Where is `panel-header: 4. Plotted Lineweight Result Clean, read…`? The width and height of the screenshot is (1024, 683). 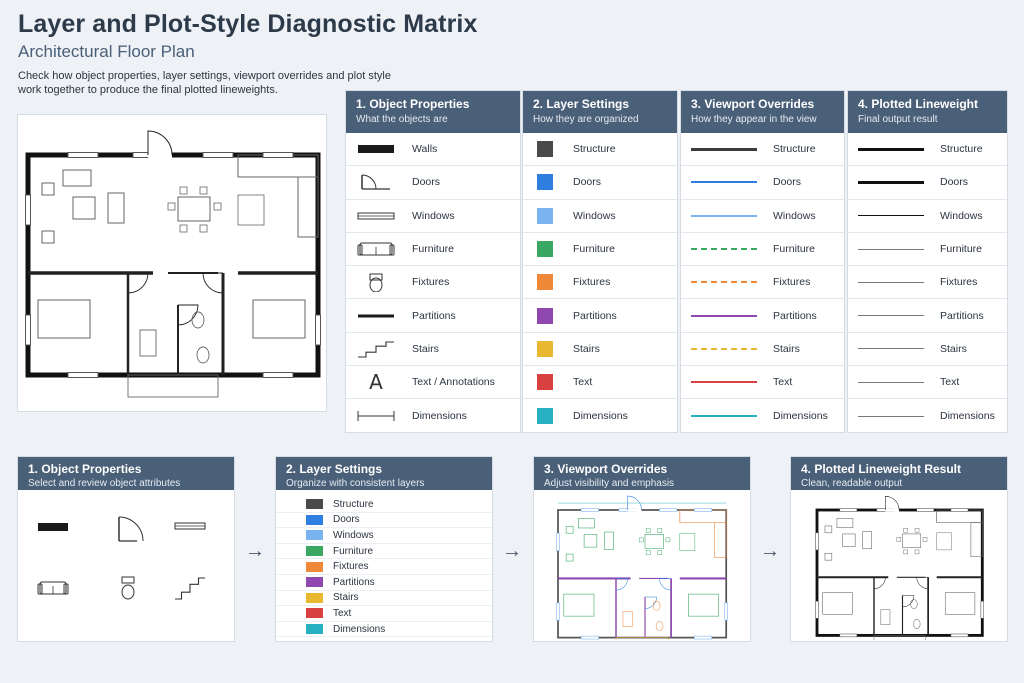
panel-header: 4. Plotted Lineweight Result Clean, read… is located at coordinates (899, 473).